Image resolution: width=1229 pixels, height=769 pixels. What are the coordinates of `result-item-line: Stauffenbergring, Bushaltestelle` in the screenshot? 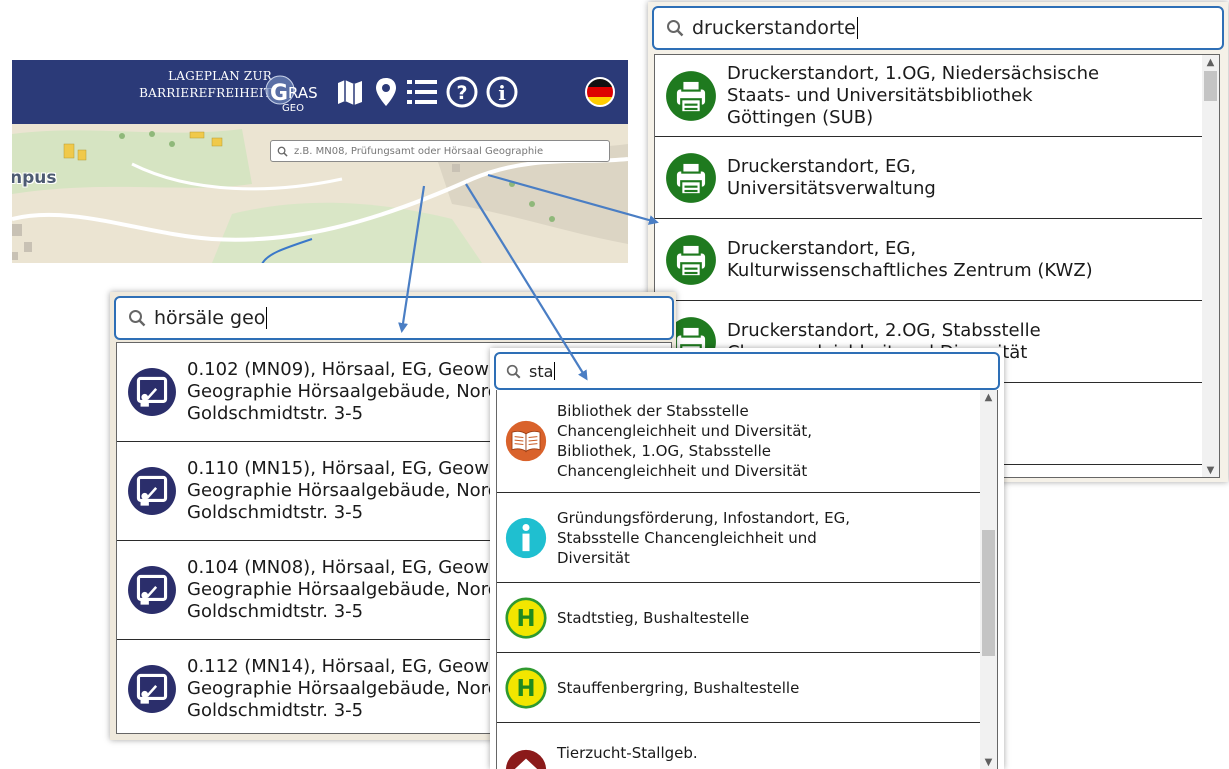 It's located at (678, 687).